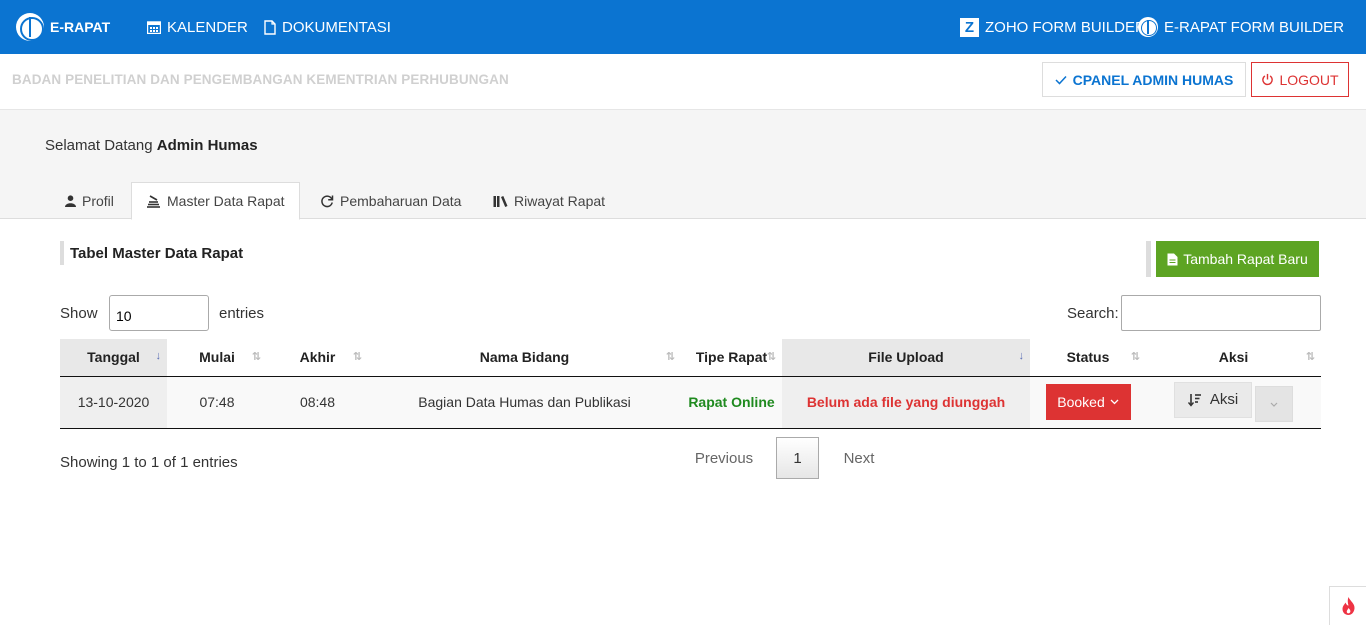  I want to click on tab-riwayat-rapat: Riwayat Rapat, so click(549, 200).